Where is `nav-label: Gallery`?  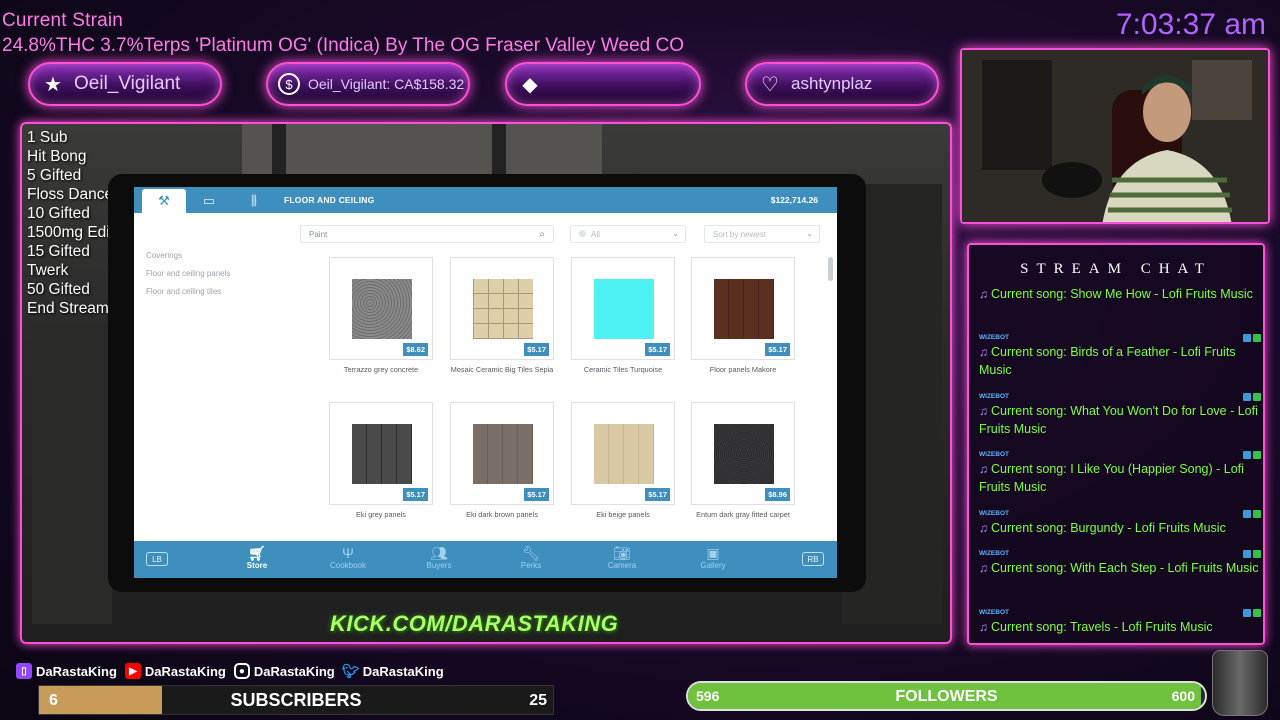
nav-label: Gallery is located at coordinates (713, 565).